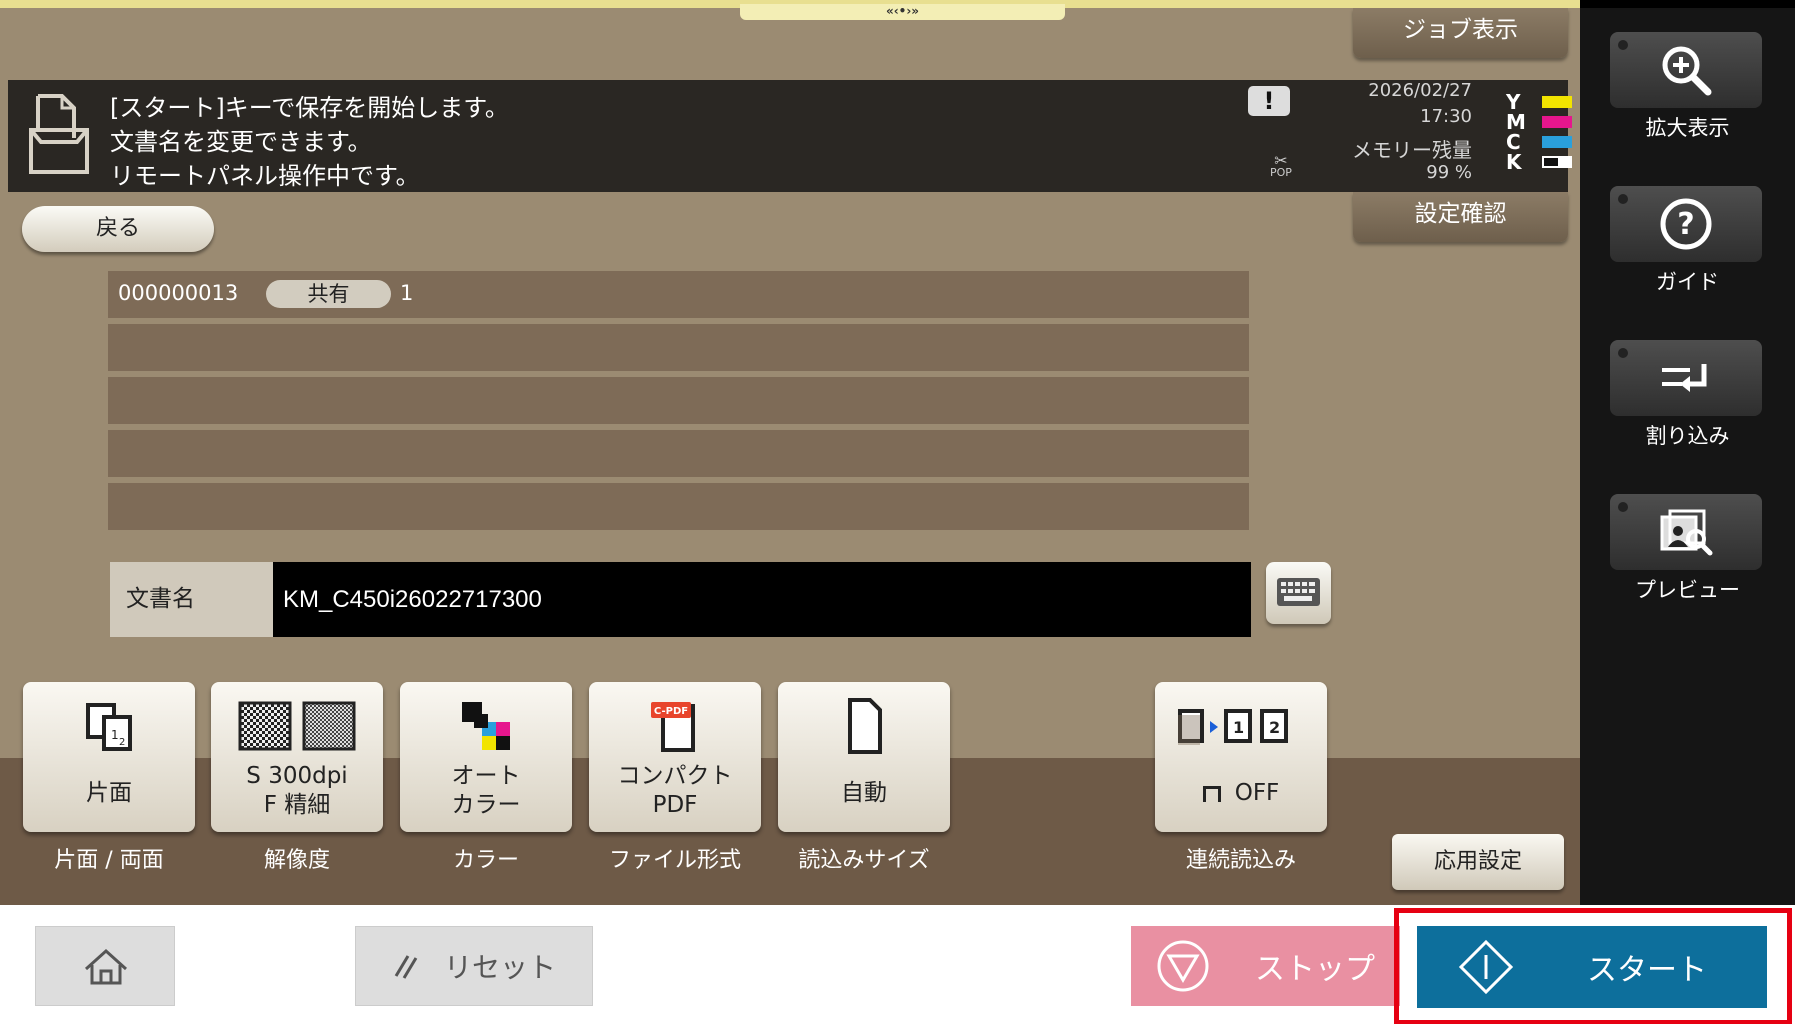 Image resolution: width=1795 pixels, height=1024 pixels. I want to click on original-size-icon, so click(865, 726).